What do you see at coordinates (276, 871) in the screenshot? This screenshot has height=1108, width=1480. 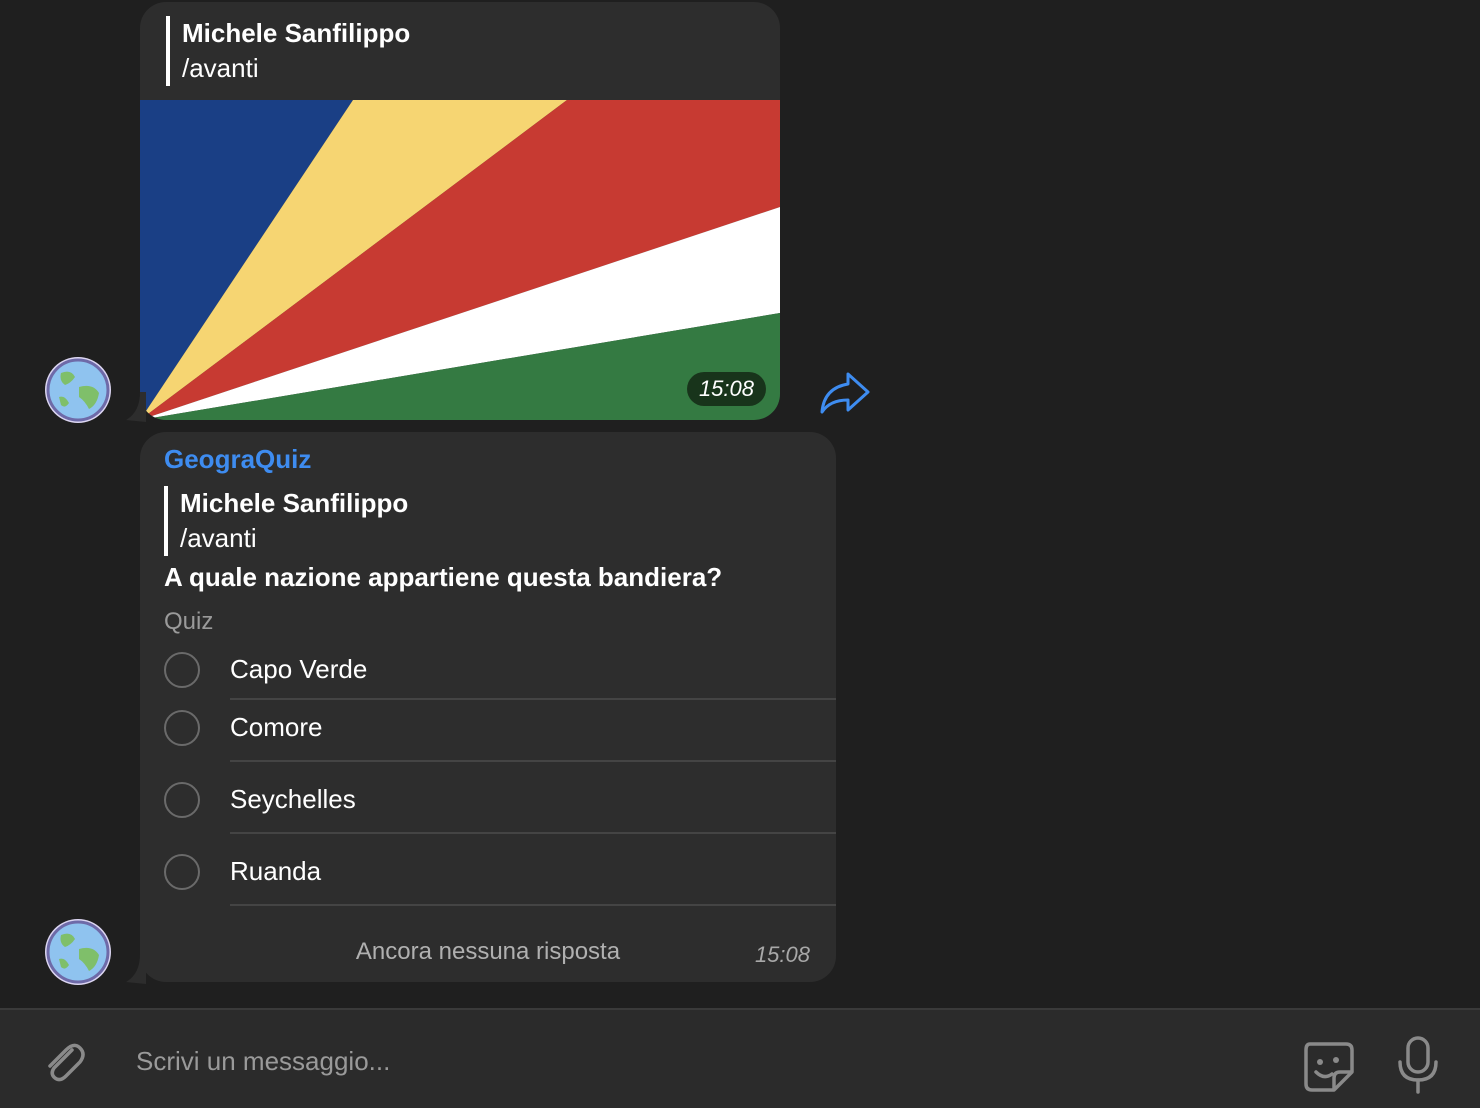 I see `poll-option-label: Ruanda` at bounding box center [276, 871].